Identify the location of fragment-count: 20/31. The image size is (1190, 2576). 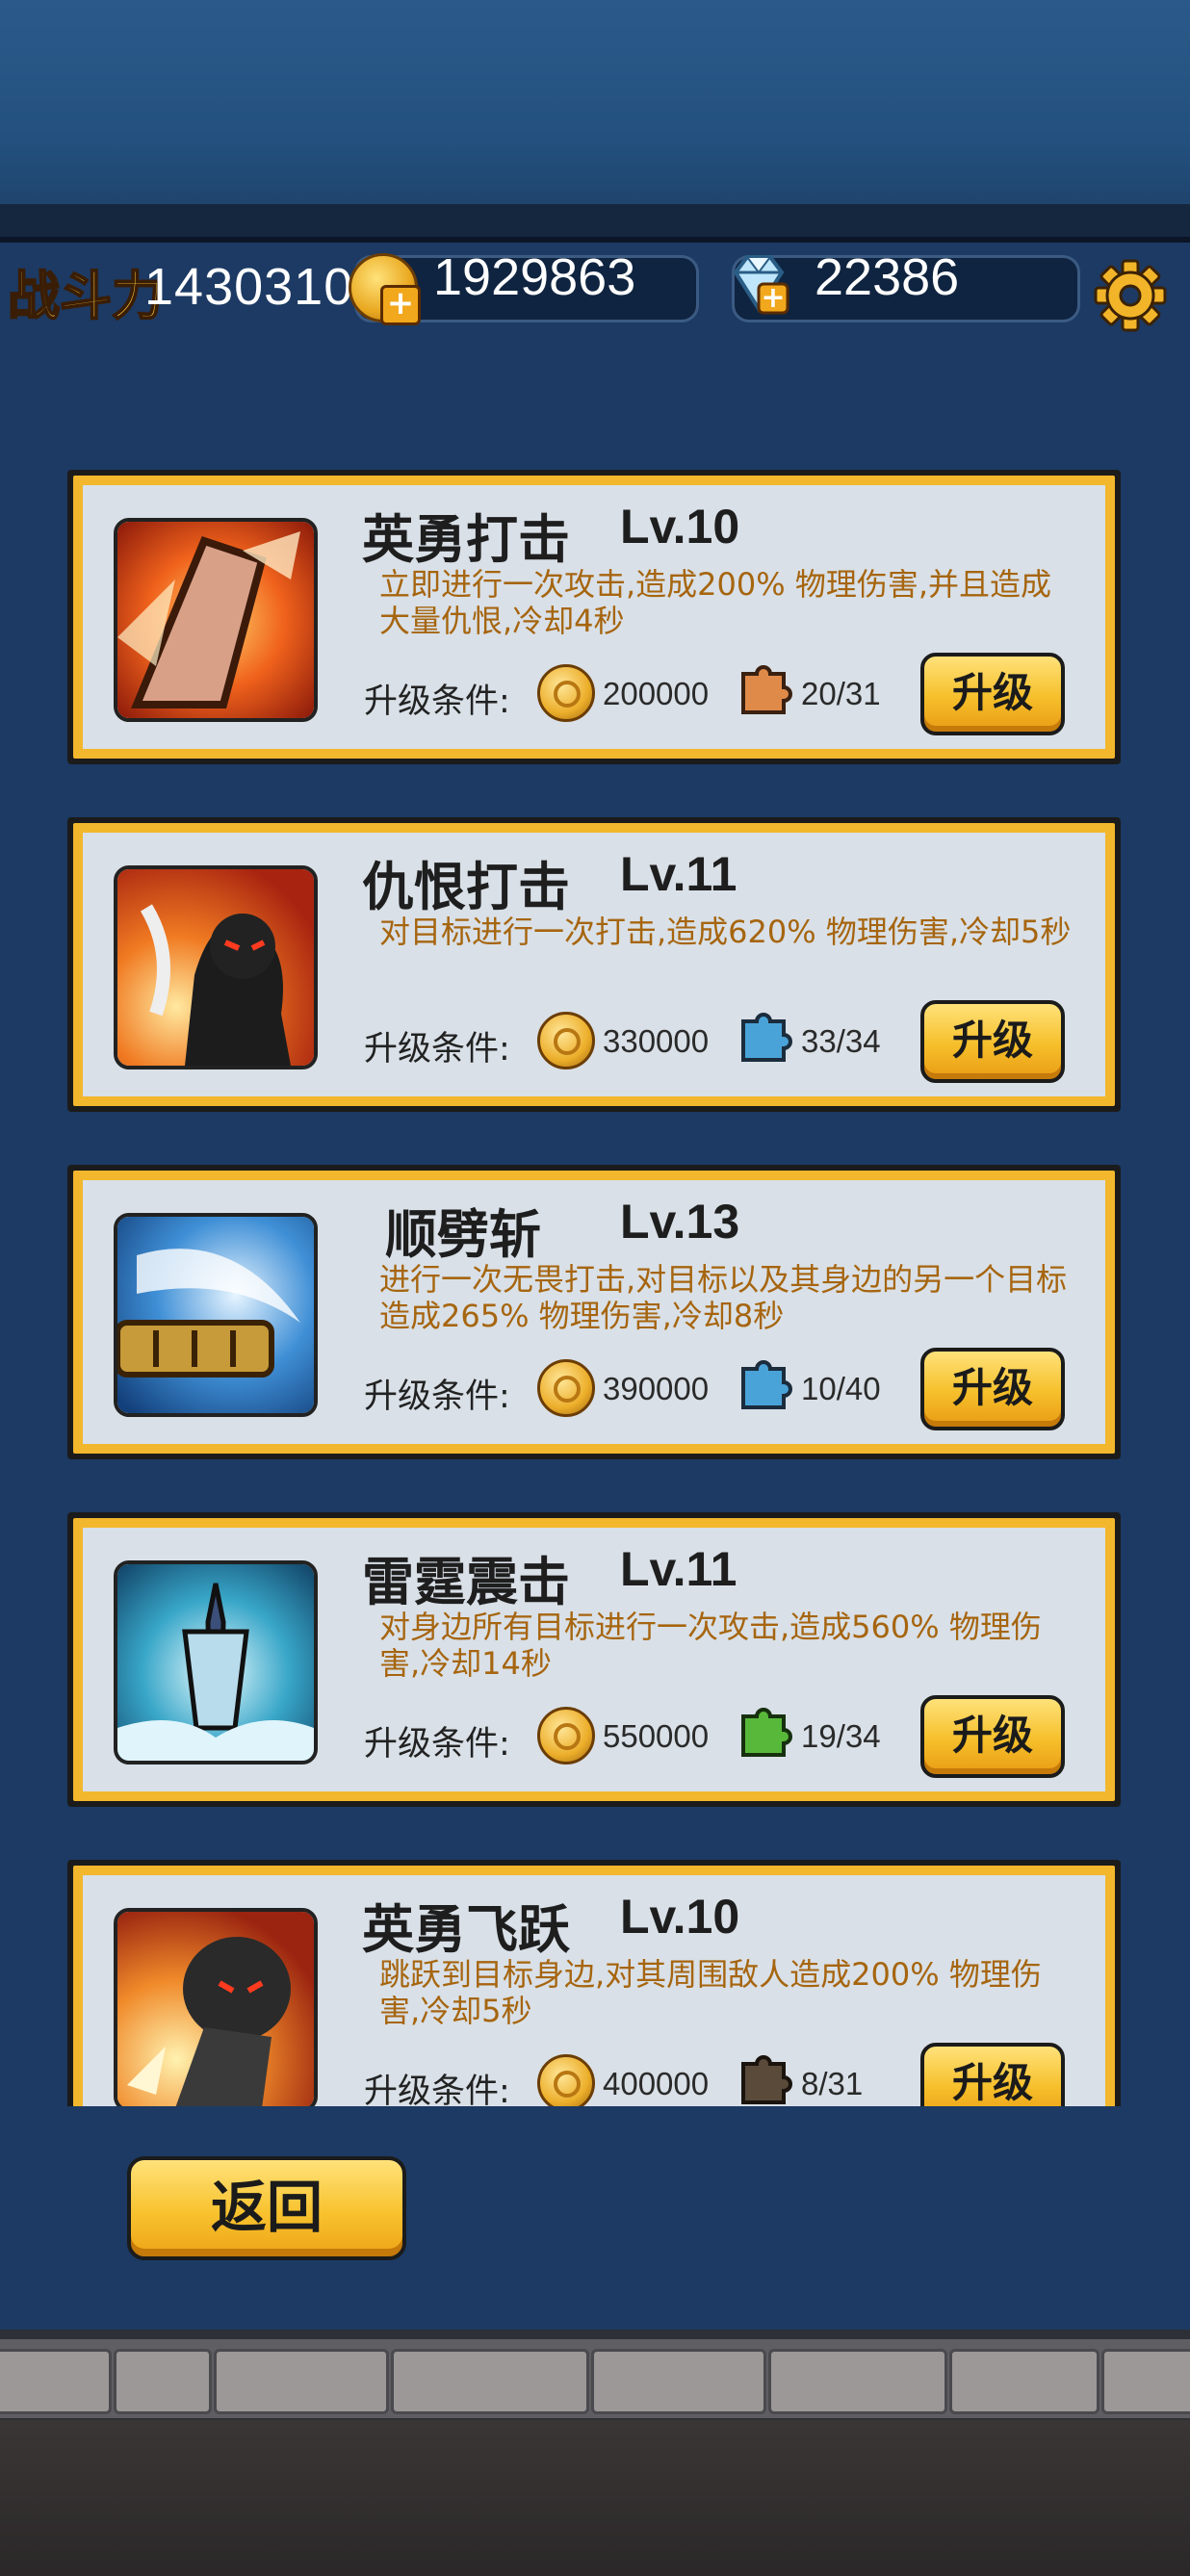
(841, 694).